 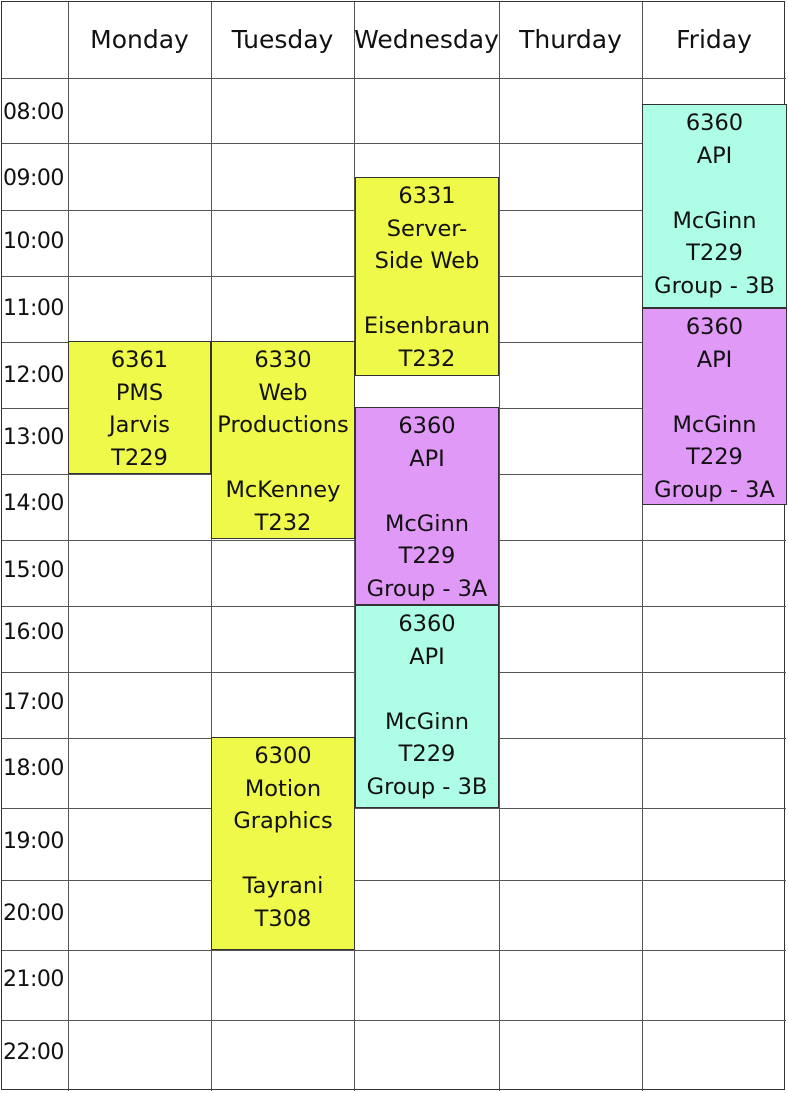 I want to click on time-label: 22:00, so click(x=33, y=1052).